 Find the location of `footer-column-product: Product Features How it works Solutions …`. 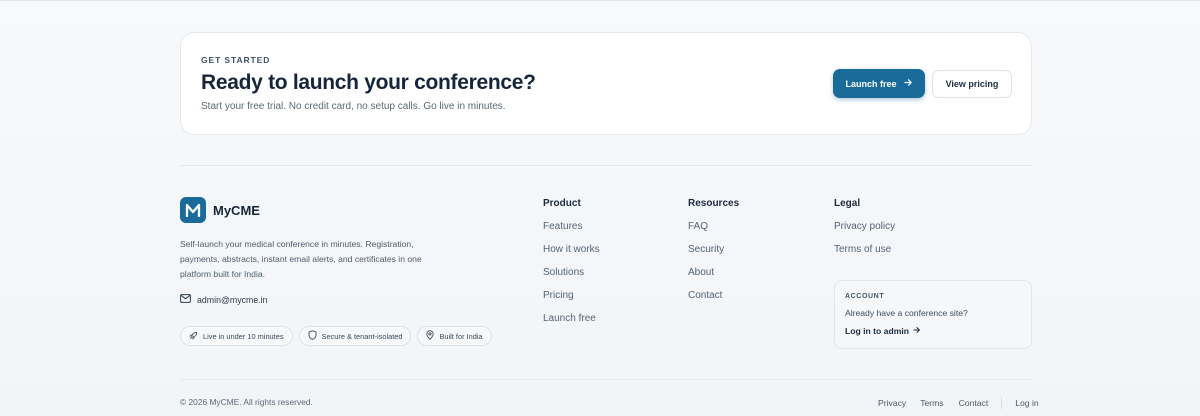

footer-column-product: Product Features How it works Solutions … is located at coordinates (571, 266).